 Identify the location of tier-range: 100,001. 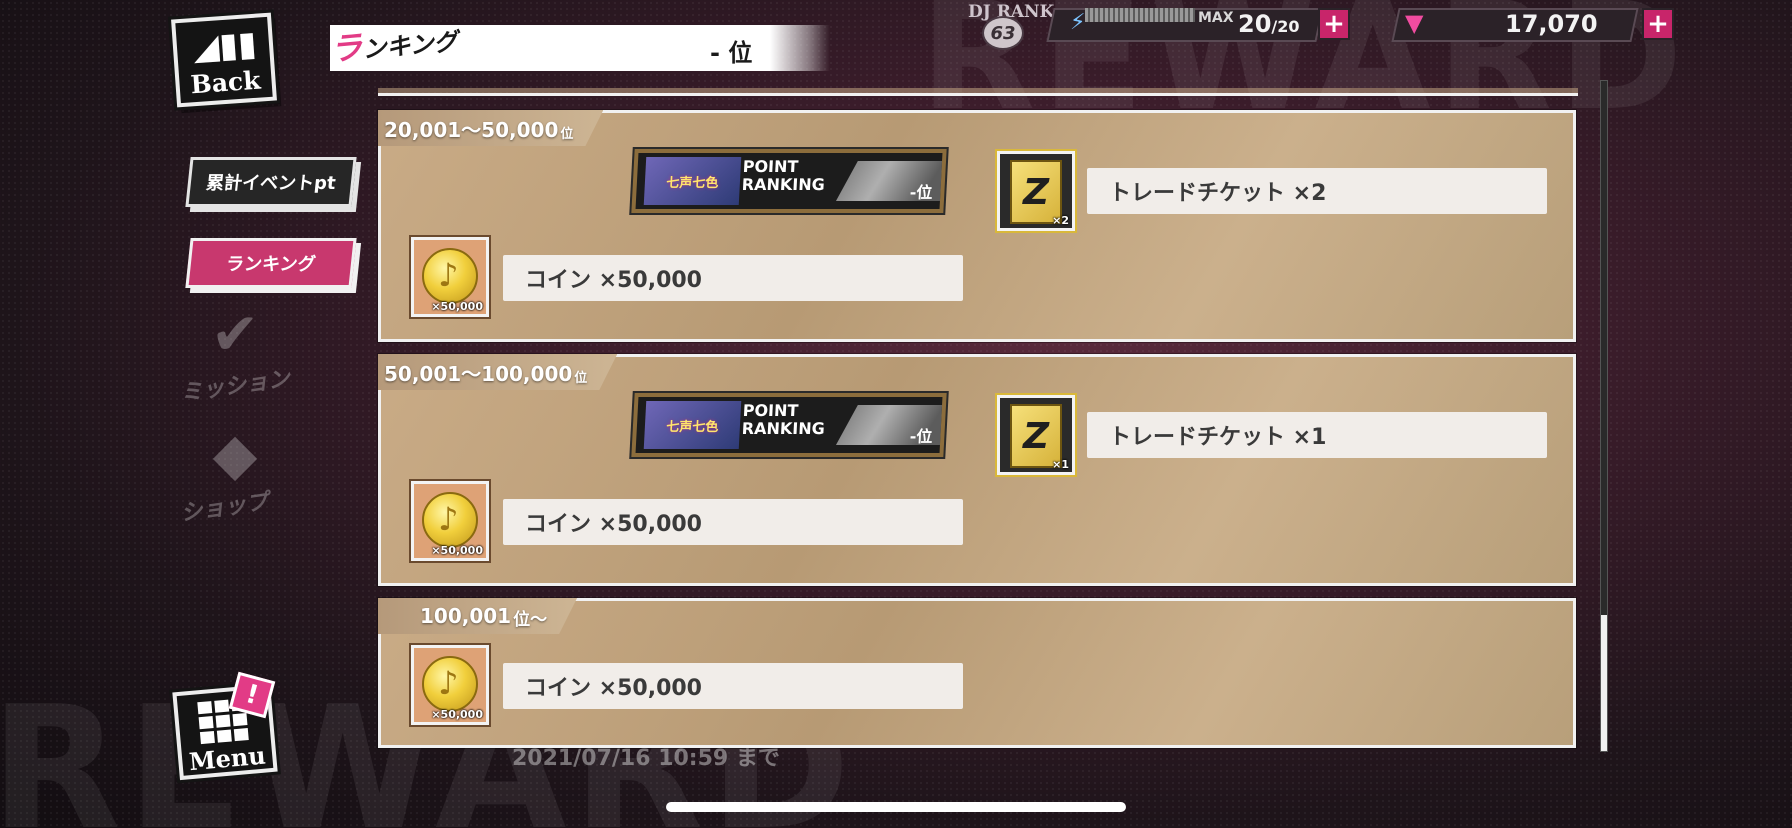
(466, 616).